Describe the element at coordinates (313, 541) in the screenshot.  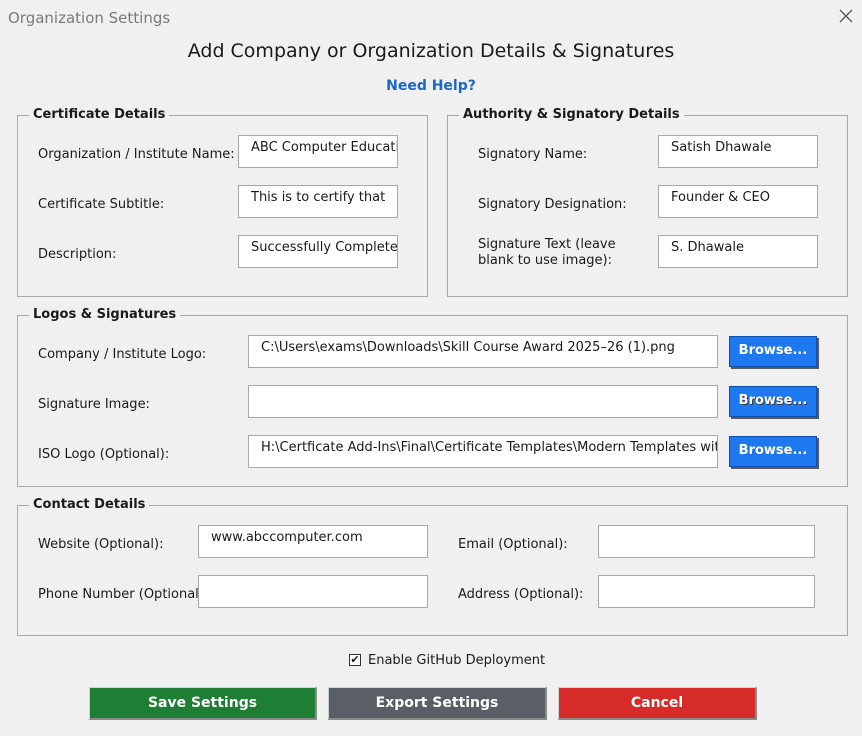
I see `website-input: www.abccomputer.com` at that location.